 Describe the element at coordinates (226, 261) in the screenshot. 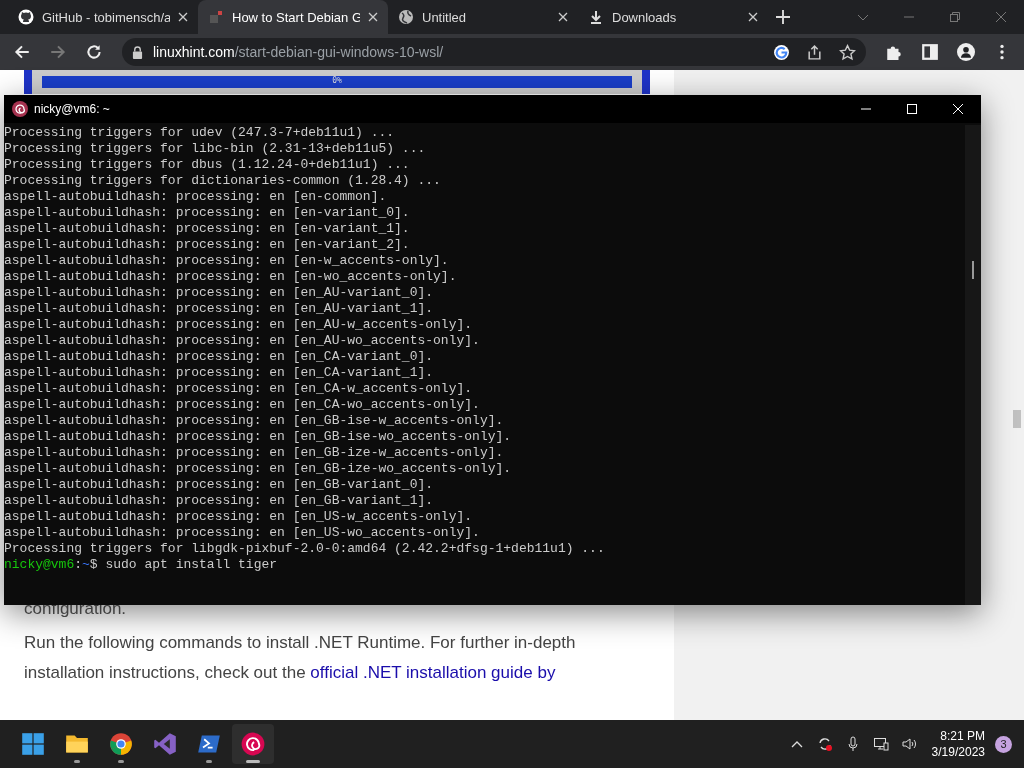

I see `terminal-line: aspell-autobuildhash: processing: en [en-w_accents-only].` at that location.